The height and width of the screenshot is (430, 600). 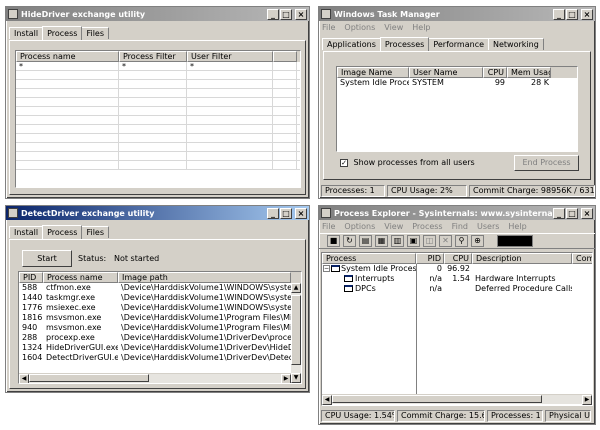 I want to click on table-header: Image Name User Name CPU Mem Usage, so click(x=457, y=72).